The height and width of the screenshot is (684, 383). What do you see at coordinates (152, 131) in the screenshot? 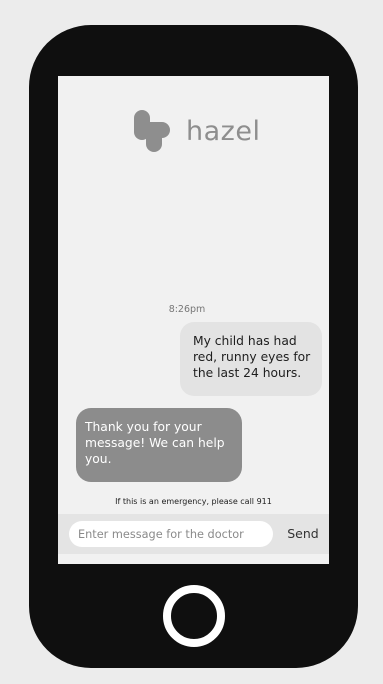
I see `medical-cross-logo-icon` at bounding box center [152, 131].